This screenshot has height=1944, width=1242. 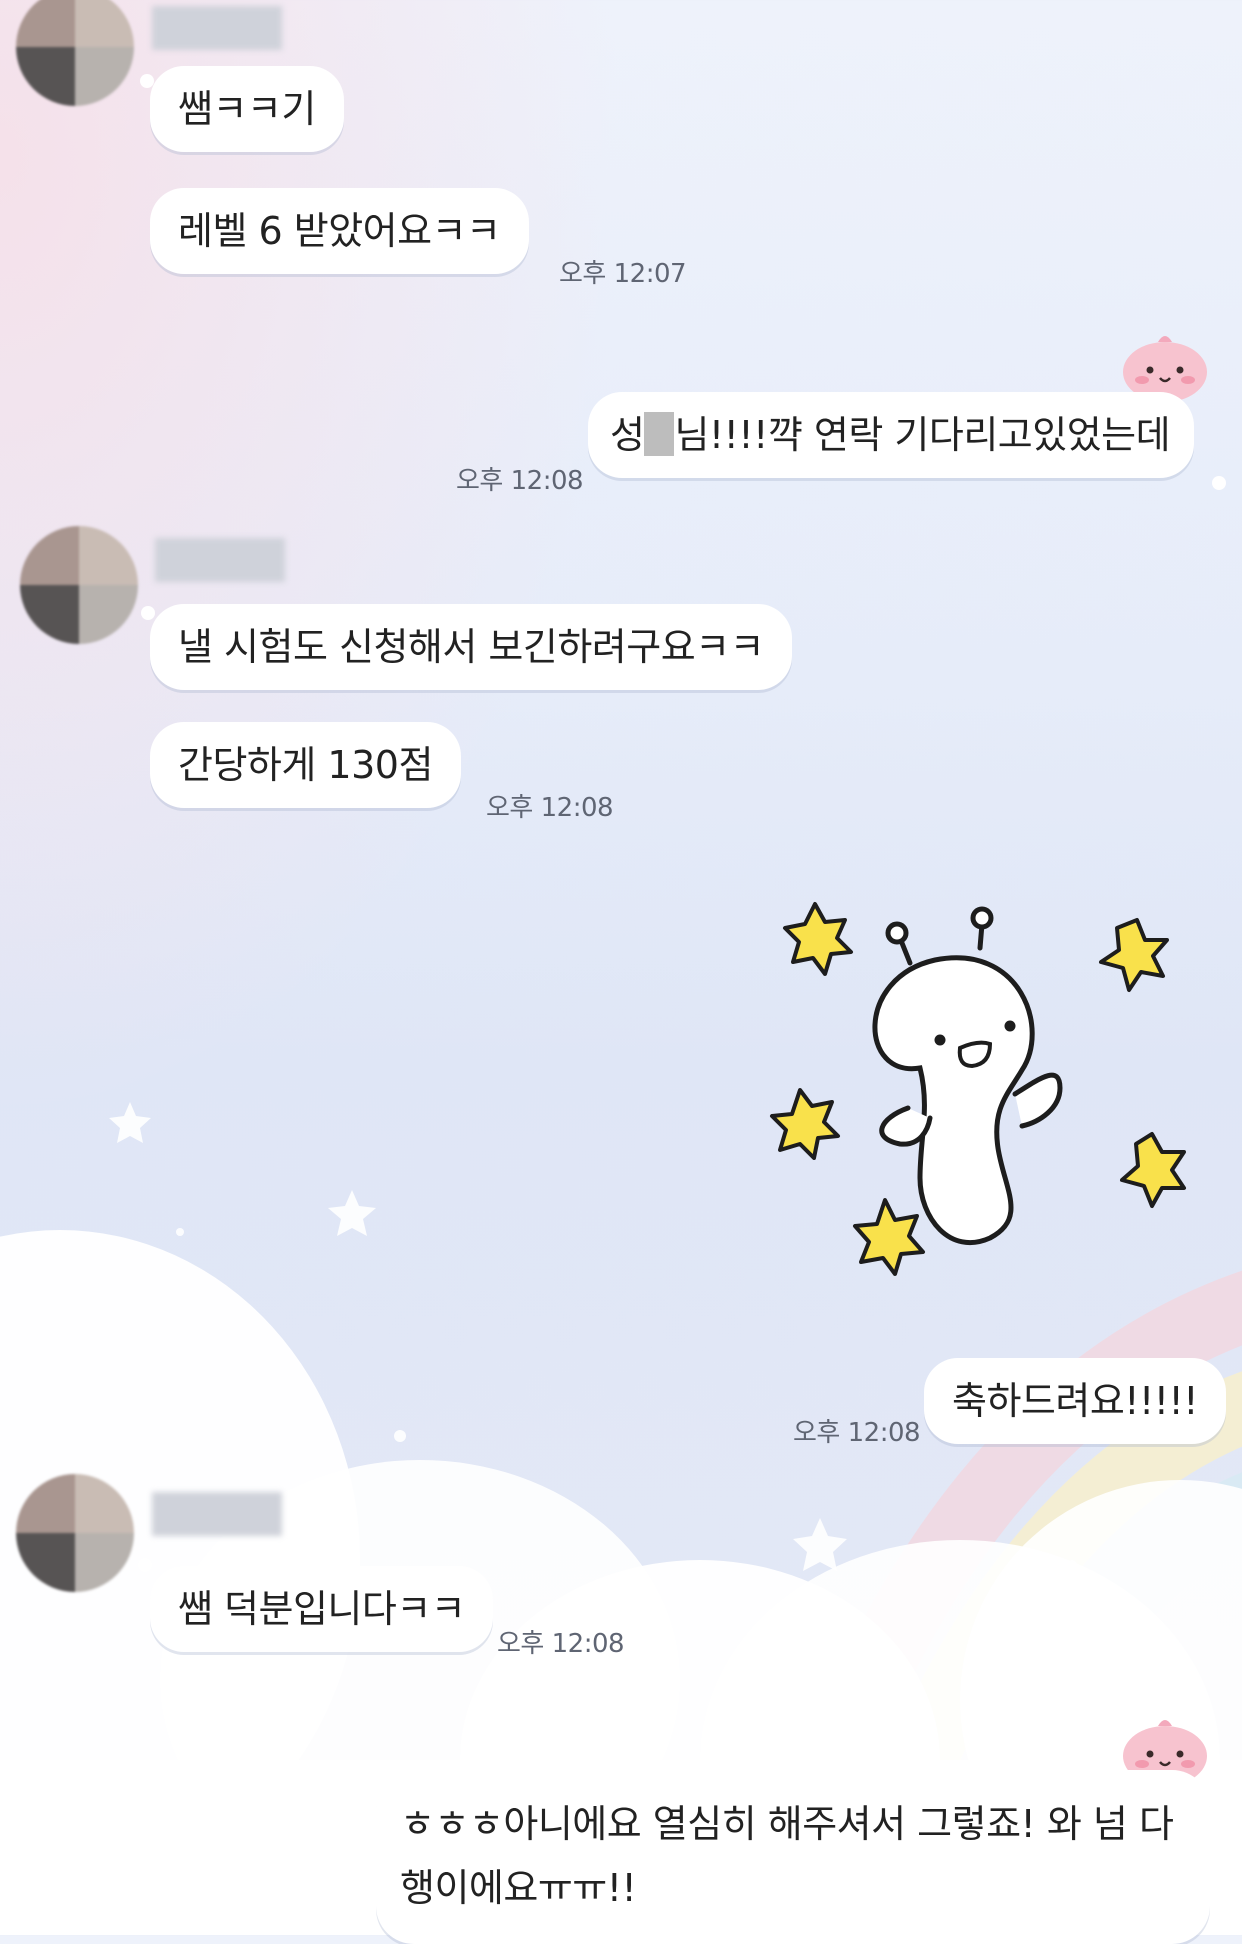 I want to click on message-bubble: 낼 시험도 신청해서 보긴하려구요ㅋㅋ, so click(x=471, y=647).